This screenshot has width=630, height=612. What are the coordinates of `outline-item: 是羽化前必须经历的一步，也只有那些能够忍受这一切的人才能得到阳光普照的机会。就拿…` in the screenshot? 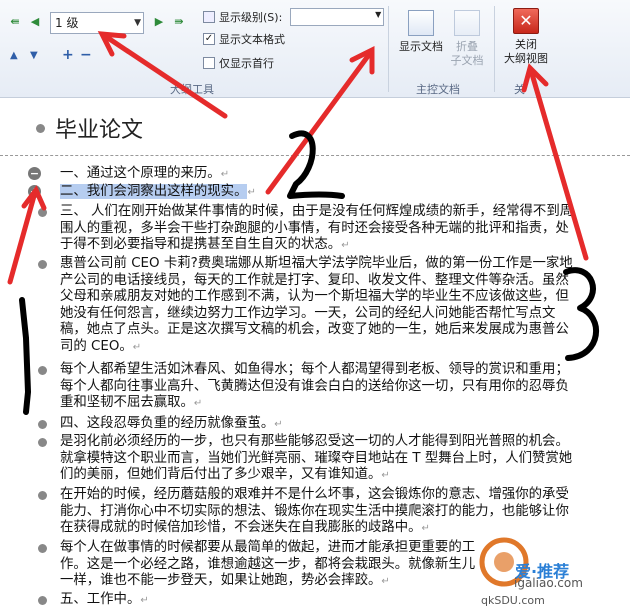 It's located at (309, 459).